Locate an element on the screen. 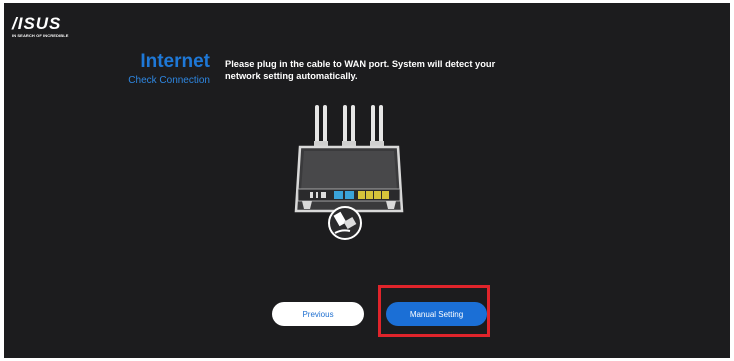  asus-logo: /ISUS IN SEARCH OF INCREDIBLE is located at coordinates (42, 26).